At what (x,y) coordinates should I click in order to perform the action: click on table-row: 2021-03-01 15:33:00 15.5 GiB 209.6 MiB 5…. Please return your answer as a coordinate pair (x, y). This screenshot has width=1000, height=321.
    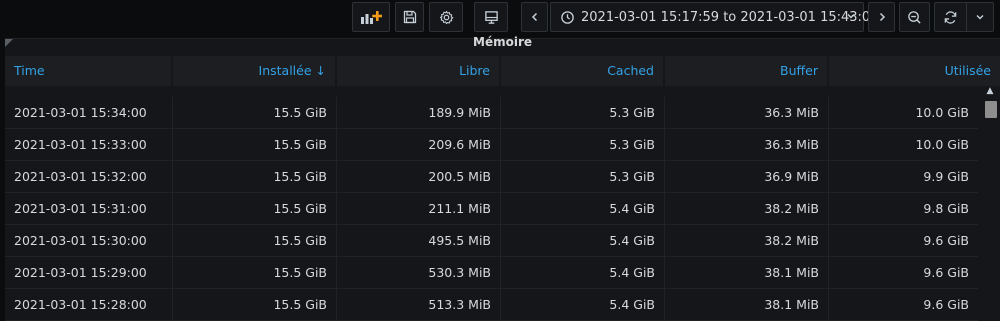
    Looking at the image, I should click on (491, 145).